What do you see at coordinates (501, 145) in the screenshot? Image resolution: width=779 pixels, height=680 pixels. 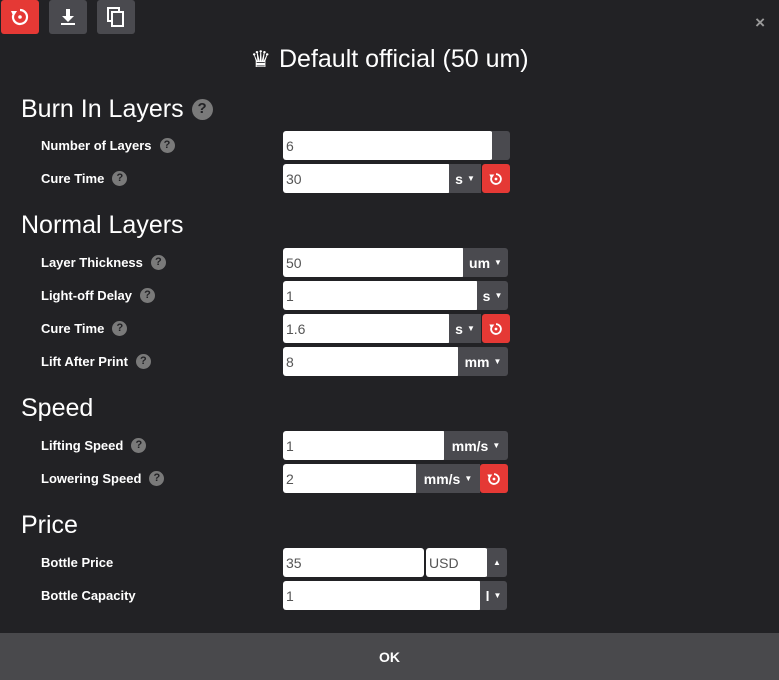 I see `burn-layers-spinner` at bounding box center [501, 145].